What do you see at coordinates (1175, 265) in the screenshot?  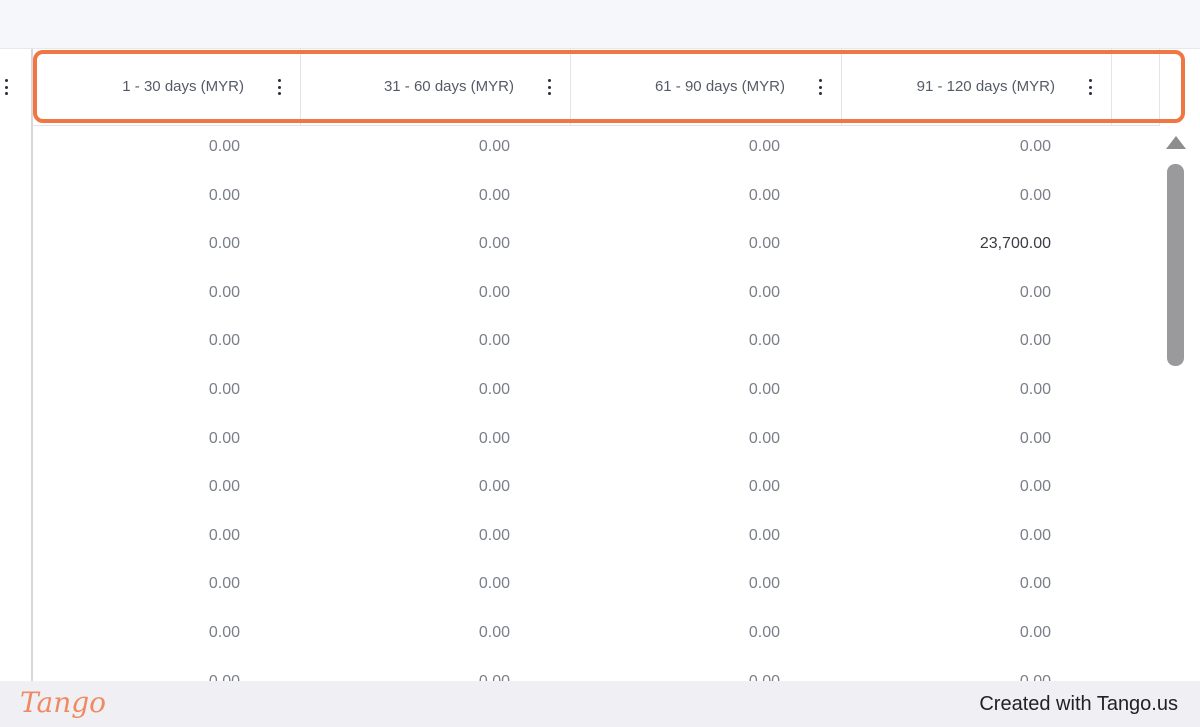 I see `scrollbar-thumb` at bounding box center [1175, 265].